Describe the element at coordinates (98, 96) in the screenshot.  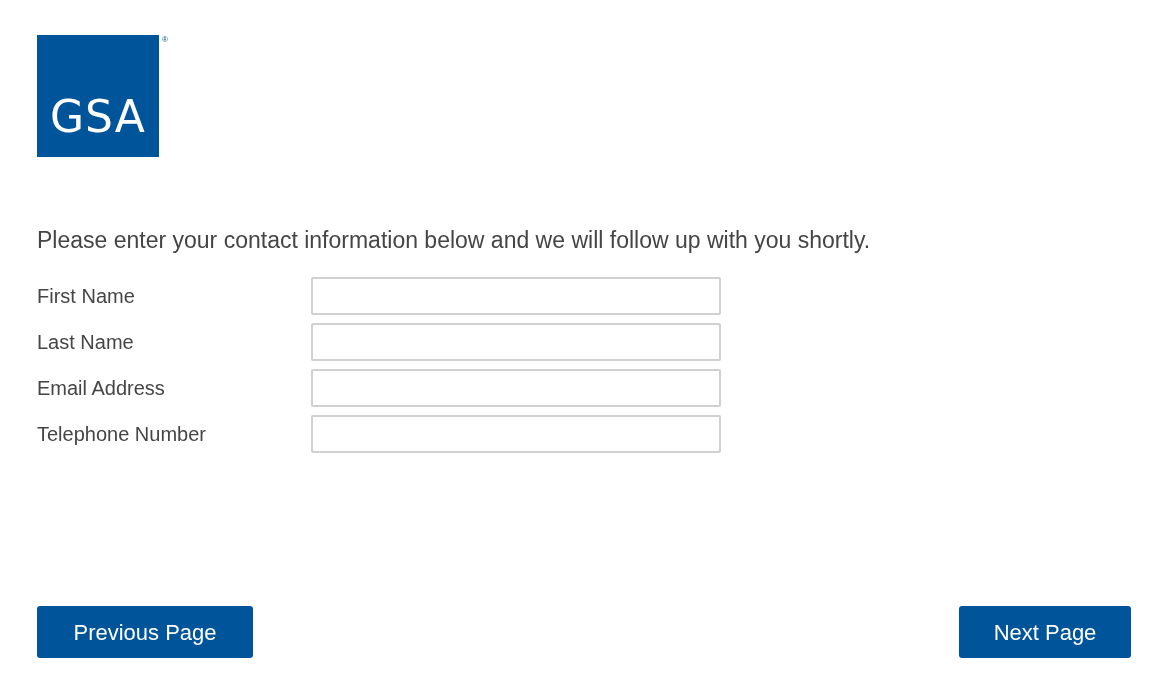
I see `gsa-logo: GSA` at that location.